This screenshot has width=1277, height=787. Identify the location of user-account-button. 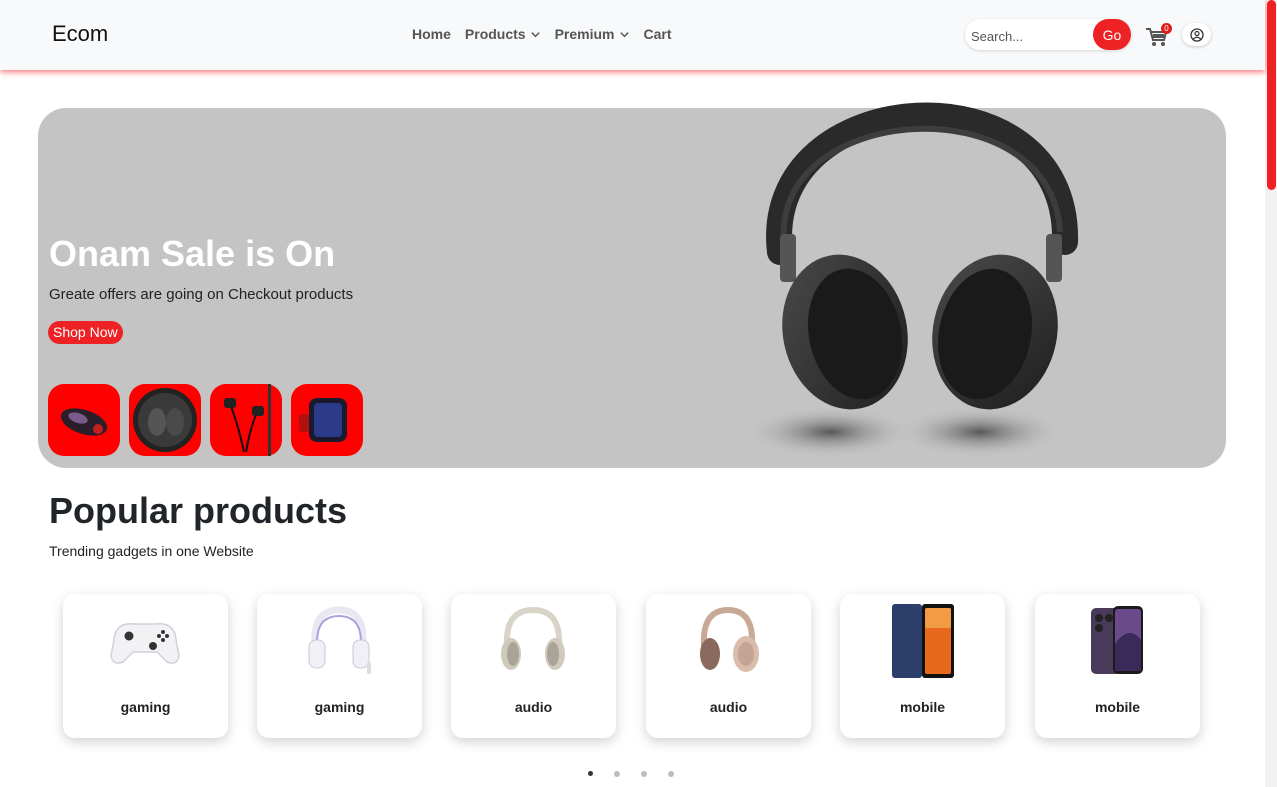
(1196, 34).